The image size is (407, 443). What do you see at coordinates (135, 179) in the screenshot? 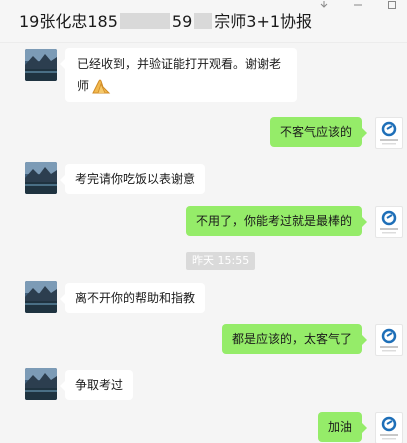
I see `message-text: 考完请你吃饭以表谢意` at bounding box center [135, 179].